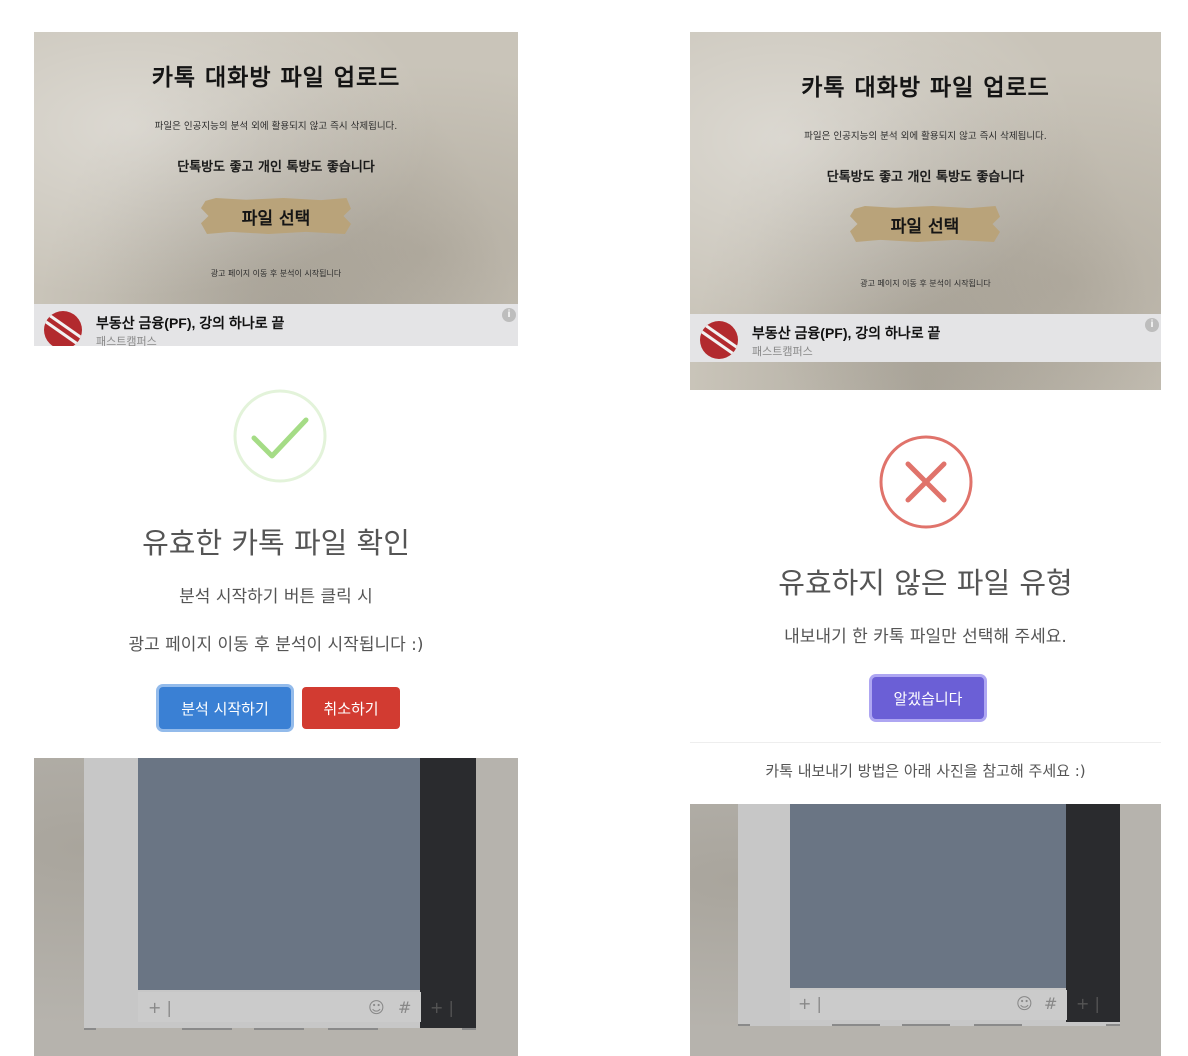 The width and height of the screenshot is (1188, 1056). Describe the element at coordinates (925, 583) in the screenshot. I see `dialog-title: 유효하지 않은 파일 유형` at that location.